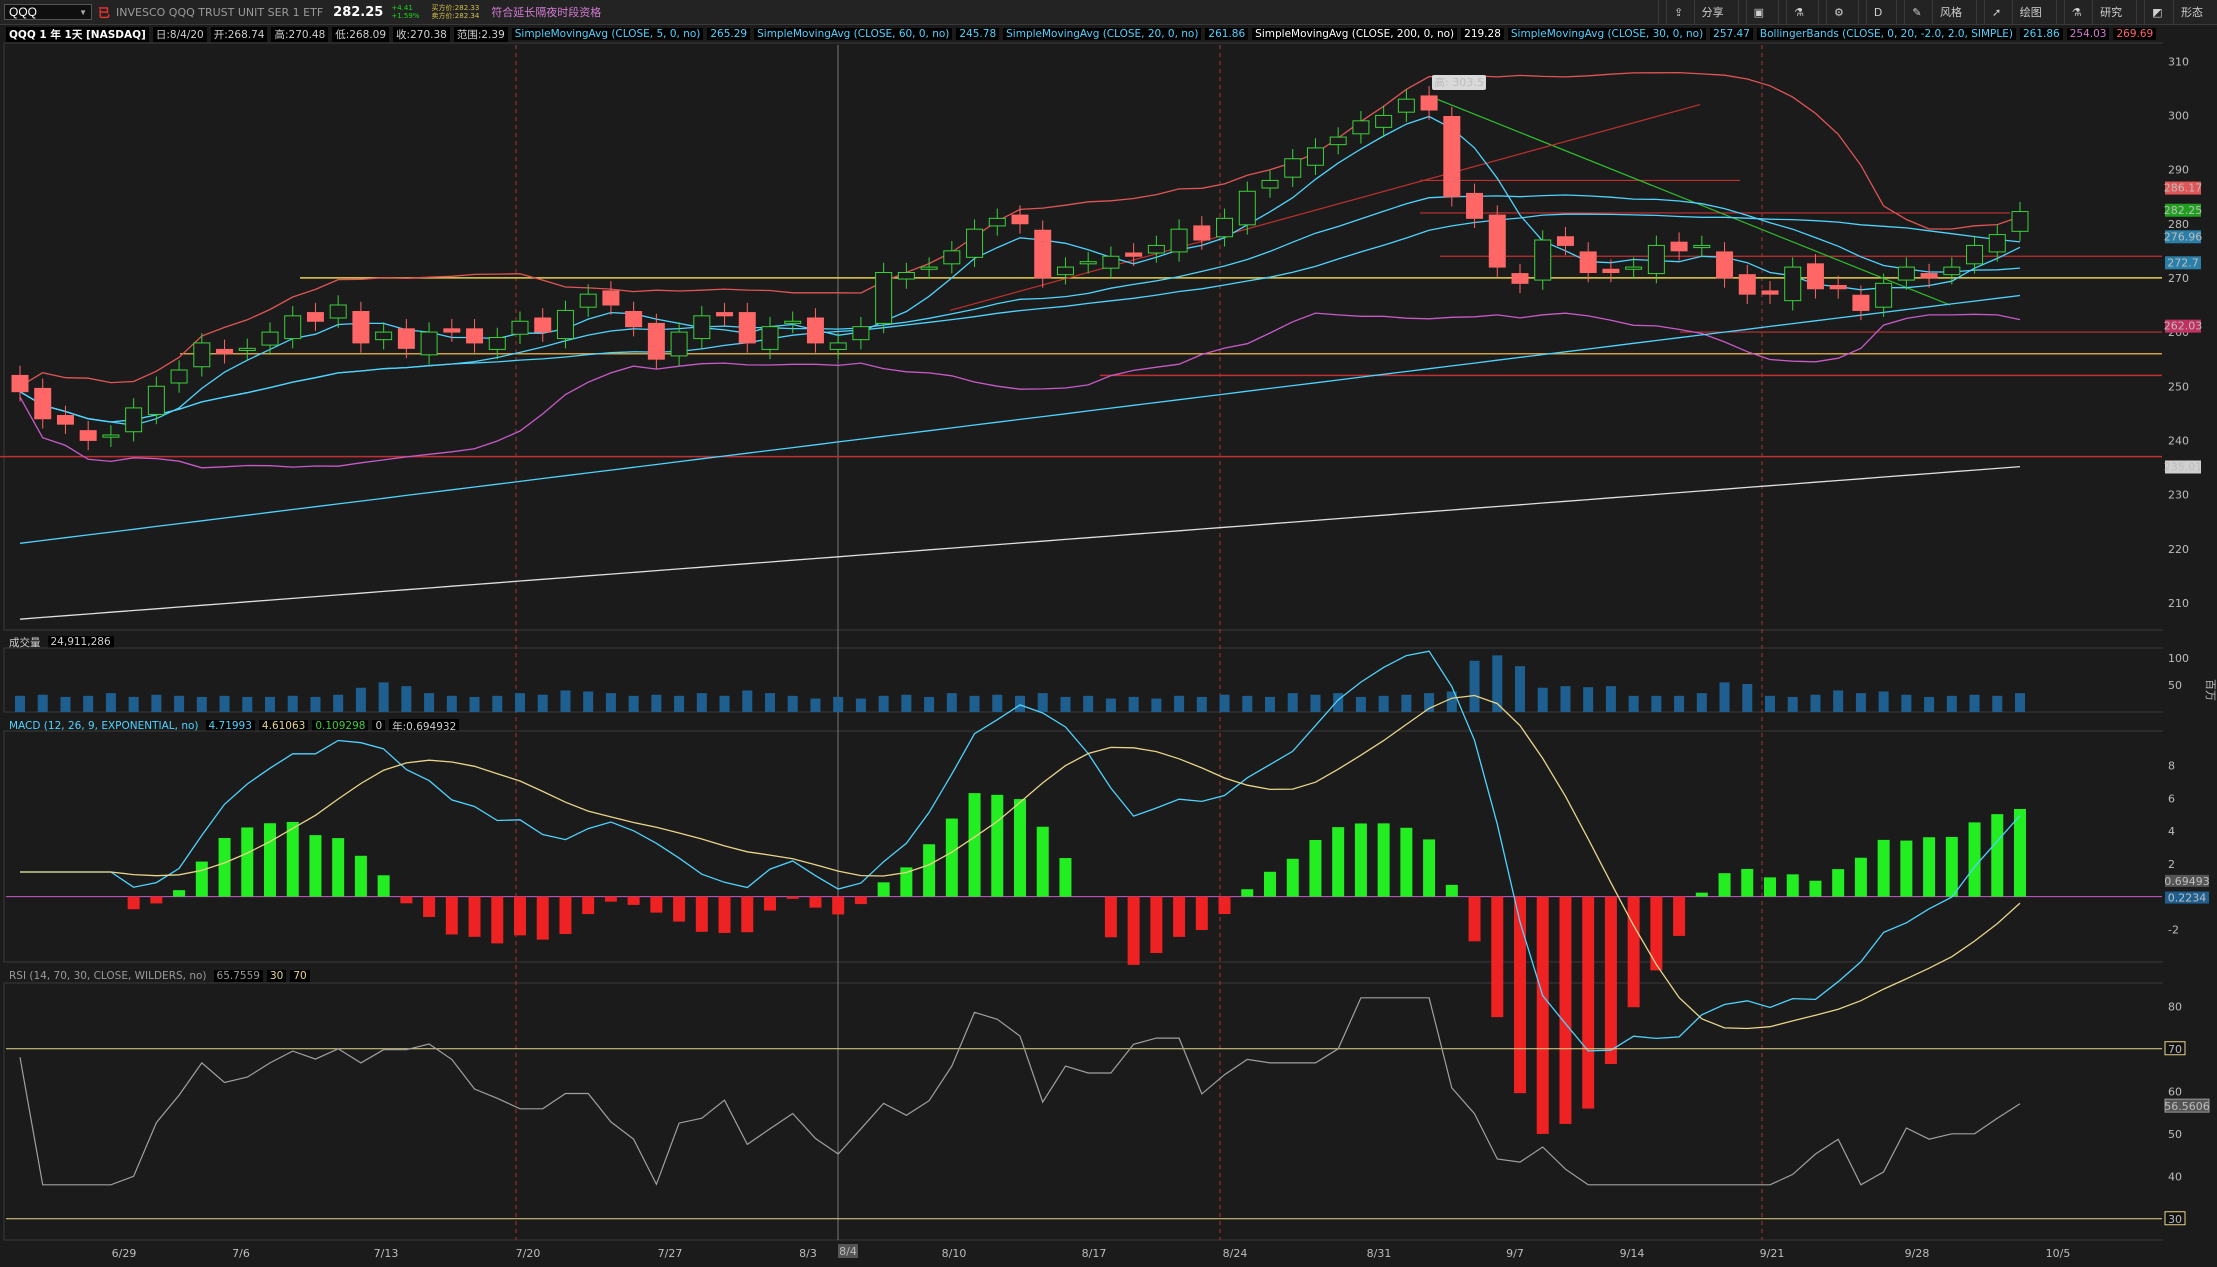 The image size is (2217, 1267). Describe the element at coordinates (2095, 12) in the screenshot. I see `studies-button: ⚗ 研究` at that location.